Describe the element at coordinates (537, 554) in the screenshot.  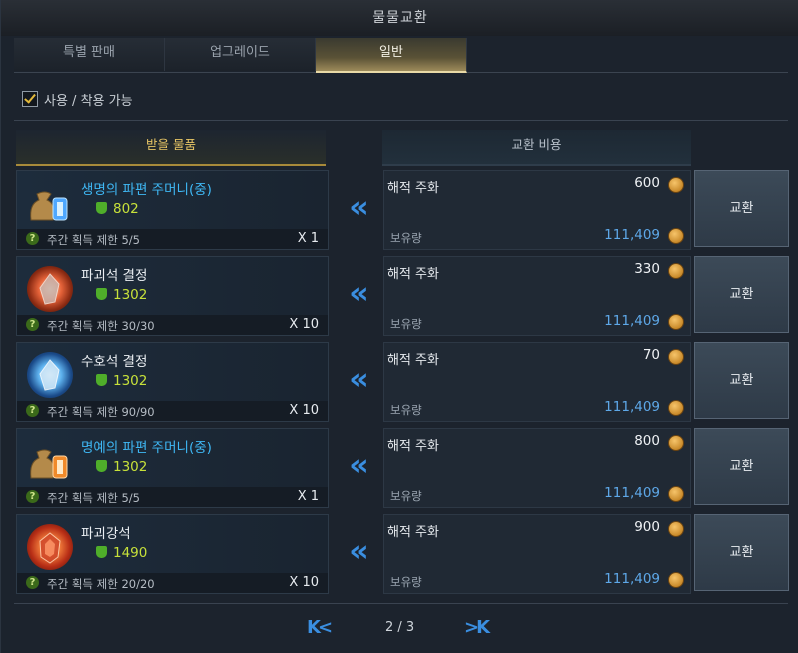
I see `cost-panel: 해적 주화 900 보유량 111,409` at that location.